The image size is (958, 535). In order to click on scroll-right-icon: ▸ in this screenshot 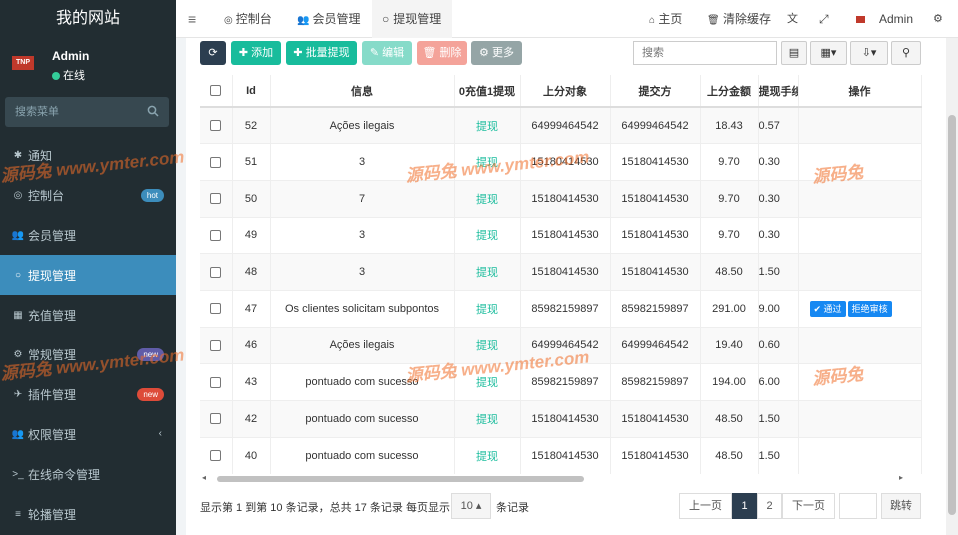, I will do `click(901, 477)`.